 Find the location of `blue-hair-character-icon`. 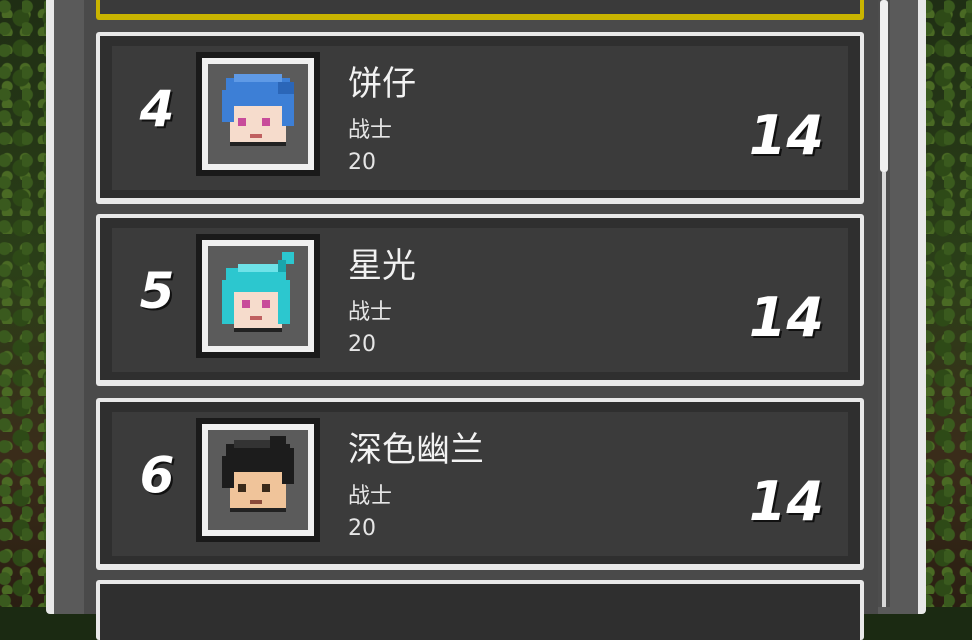

blue-hair-character-icon is located at coordinates (258, 110).